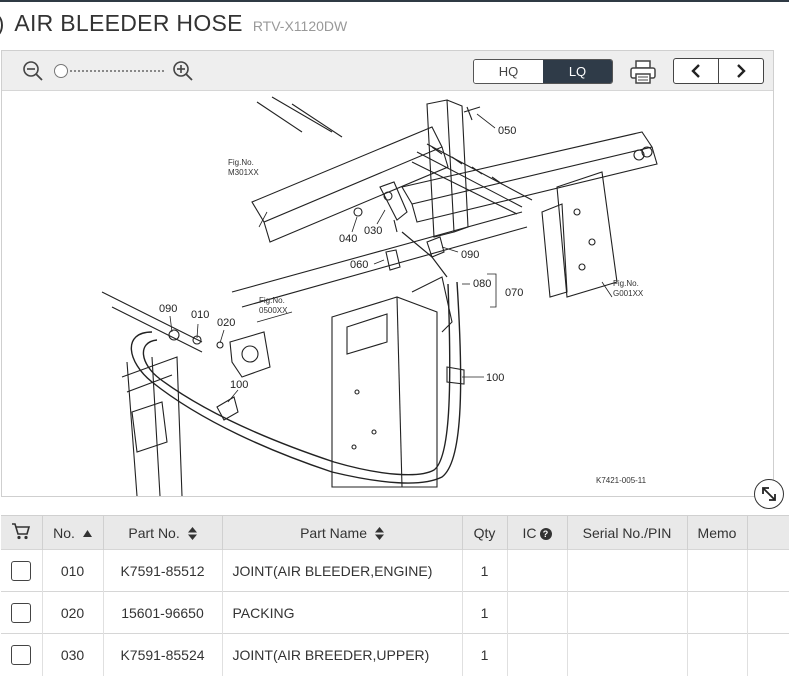  Describe the element at coordinates (359, 265) in the screenshot. I see `label-060: 060` at that location.